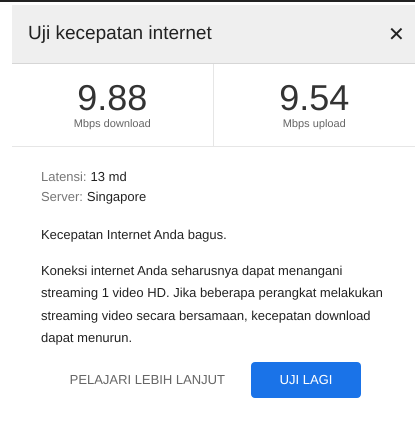 The height and width of the screenshot is (424, 415). Describe the element at coordinates (147, 380) in the screenshot. I see `learn-more-button: PELAJARI LEBIH LANJUT` at that location.